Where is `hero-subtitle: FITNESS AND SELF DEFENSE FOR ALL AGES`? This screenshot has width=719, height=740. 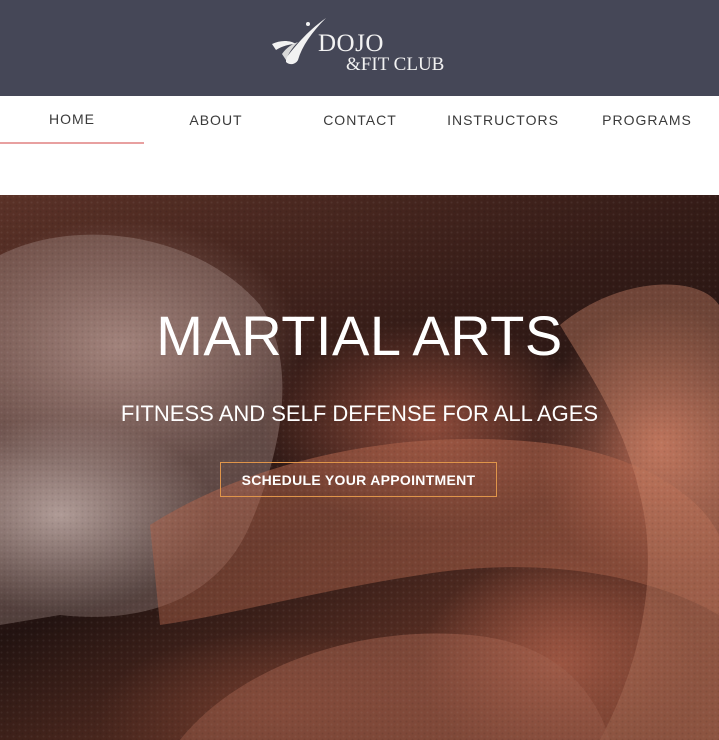 hero-subtitle: FITNESS AND SELF DEFENSE FOR ALL AGES is located at coordinates (359, 413).